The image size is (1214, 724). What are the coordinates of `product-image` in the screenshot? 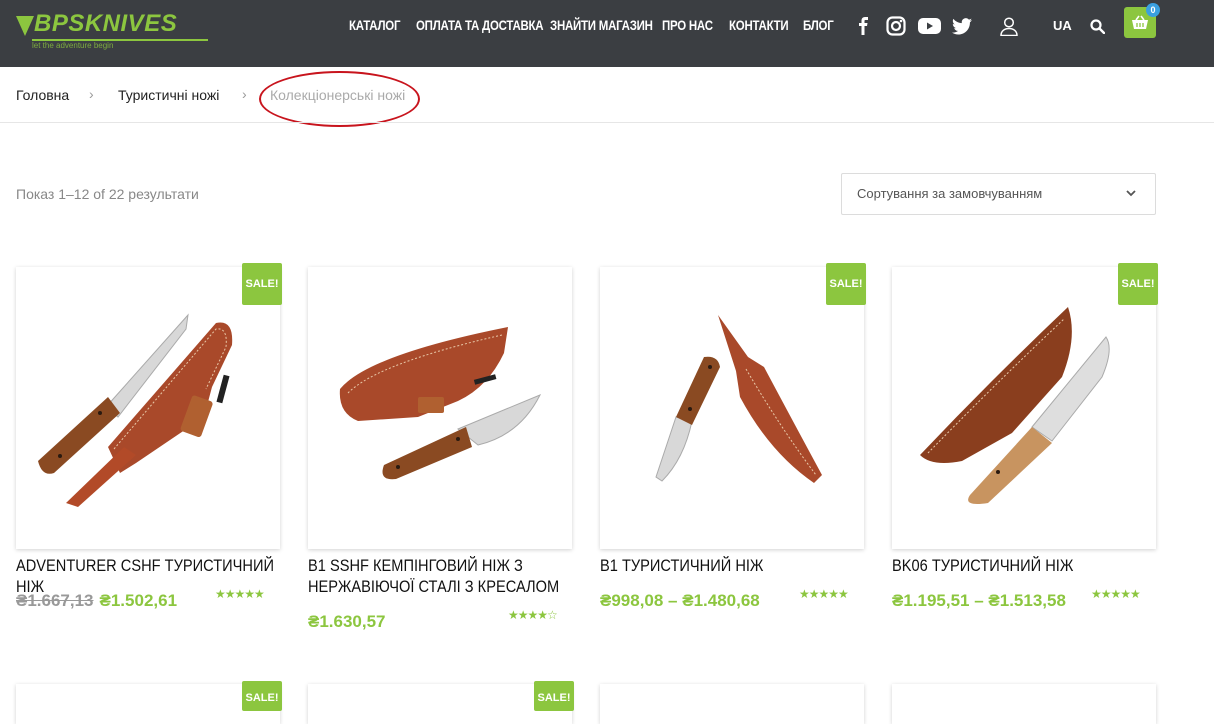 It's located at (440, 408).